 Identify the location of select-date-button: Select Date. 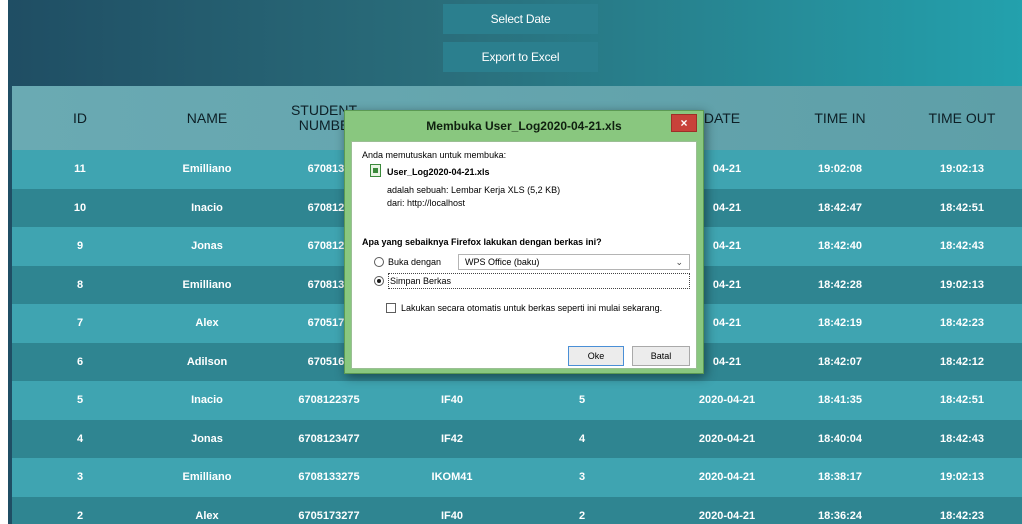
(520, 19).